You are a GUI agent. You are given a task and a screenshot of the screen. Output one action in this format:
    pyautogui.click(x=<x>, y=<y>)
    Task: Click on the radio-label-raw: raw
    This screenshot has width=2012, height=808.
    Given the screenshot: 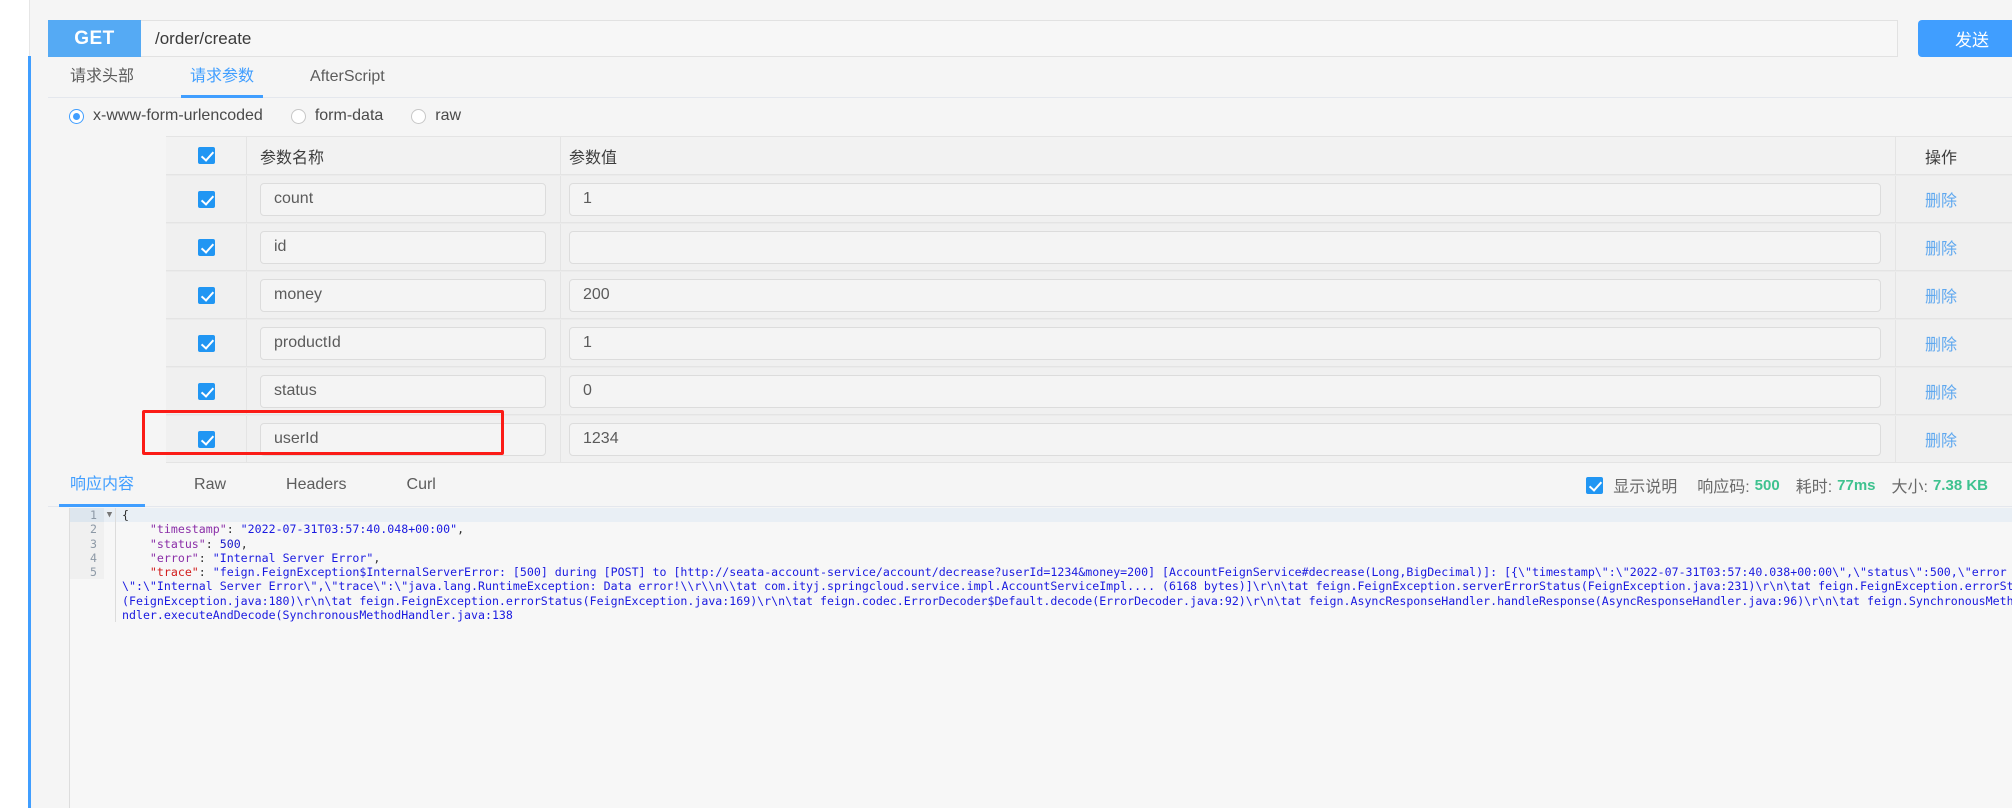 What is the action you would take?
    pyautogui.click(x=448, y=115)
    